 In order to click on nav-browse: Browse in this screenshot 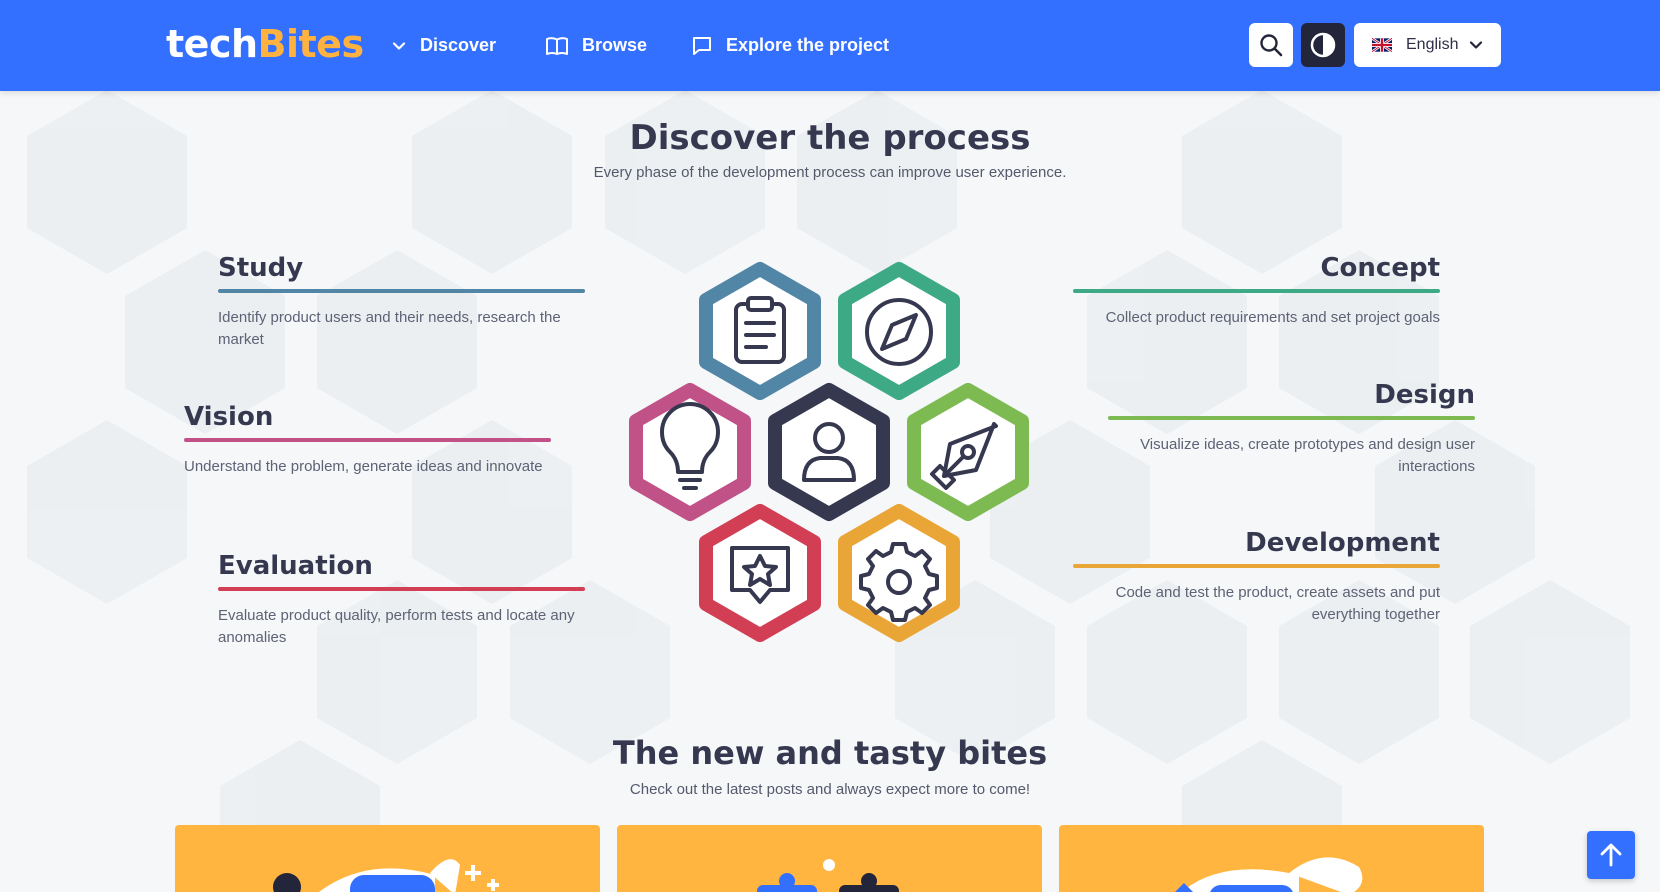, I will do `click(596, 45)`.